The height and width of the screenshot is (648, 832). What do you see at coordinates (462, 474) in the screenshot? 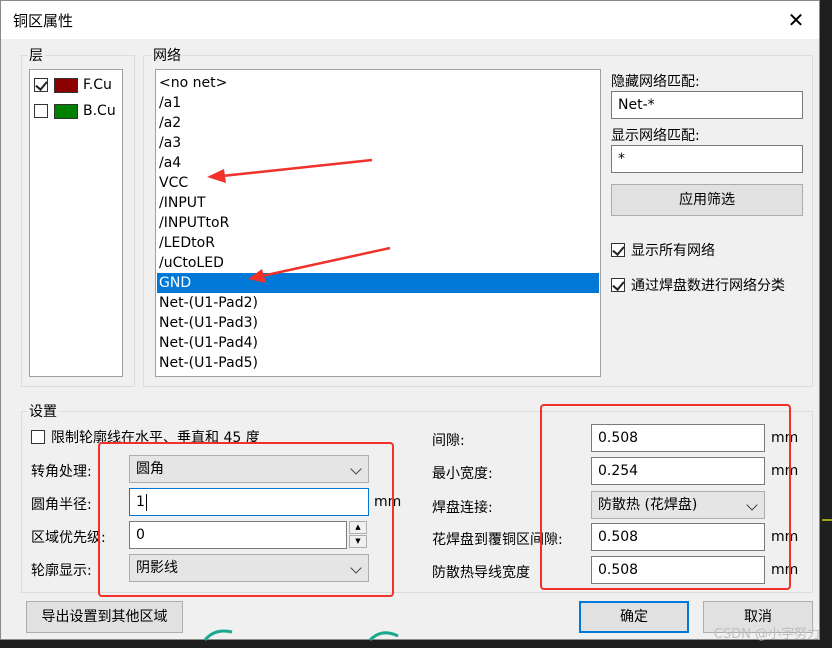
I see `min-width-label: 最小宽度:` at bounding box center [462, 474].